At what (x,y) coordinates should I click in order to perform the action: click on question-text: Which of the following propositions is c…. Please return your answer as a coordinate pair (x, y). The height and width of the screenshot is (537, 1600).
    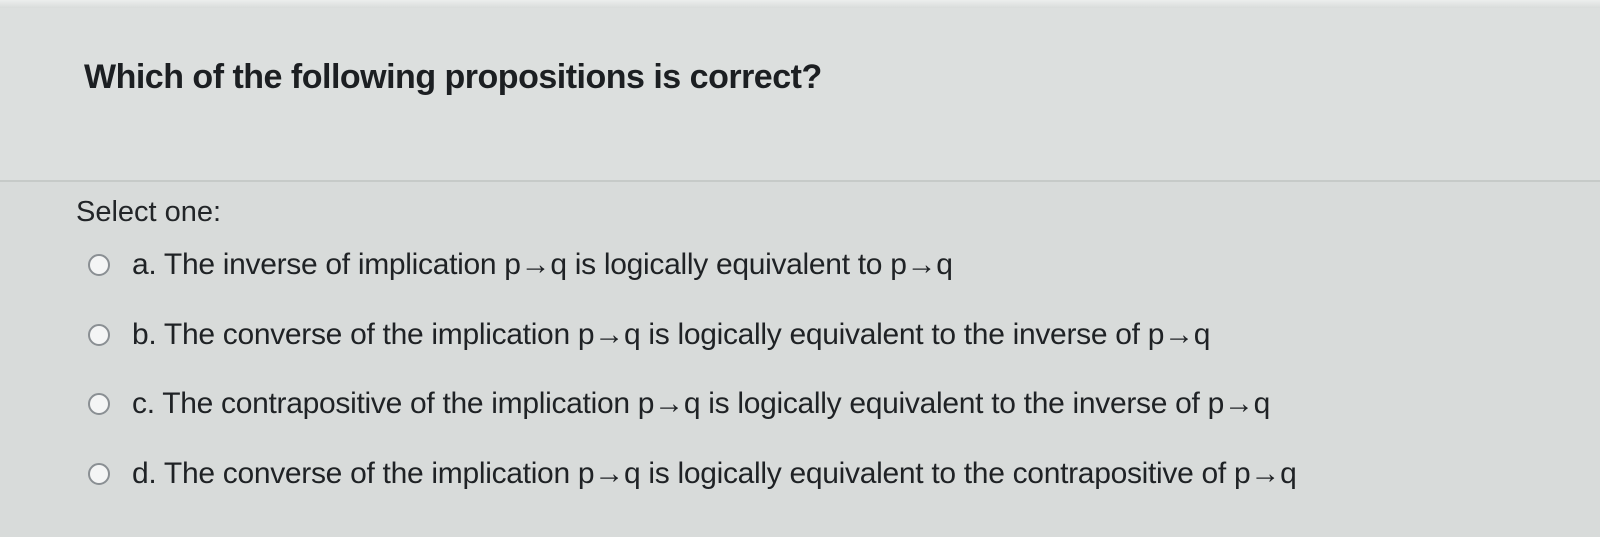
    Looking at the image, I should click on (453, 77).